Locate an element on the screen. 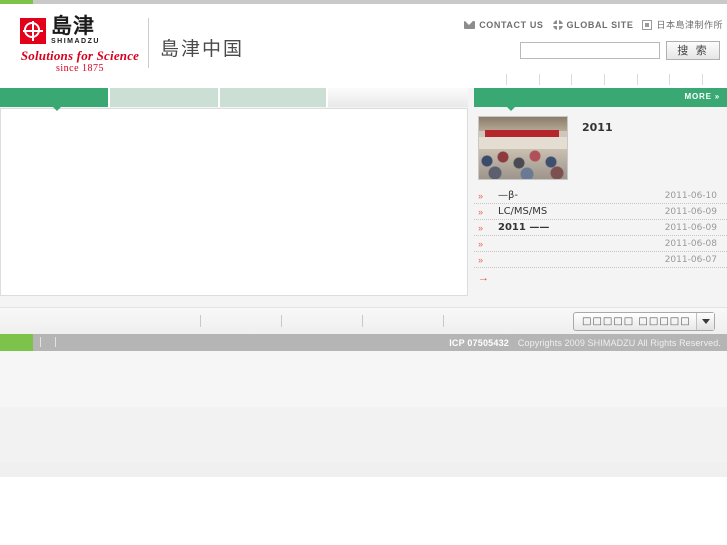  news-list-item: » —β- 2011-06-10 is located at coordinates (600, 196).